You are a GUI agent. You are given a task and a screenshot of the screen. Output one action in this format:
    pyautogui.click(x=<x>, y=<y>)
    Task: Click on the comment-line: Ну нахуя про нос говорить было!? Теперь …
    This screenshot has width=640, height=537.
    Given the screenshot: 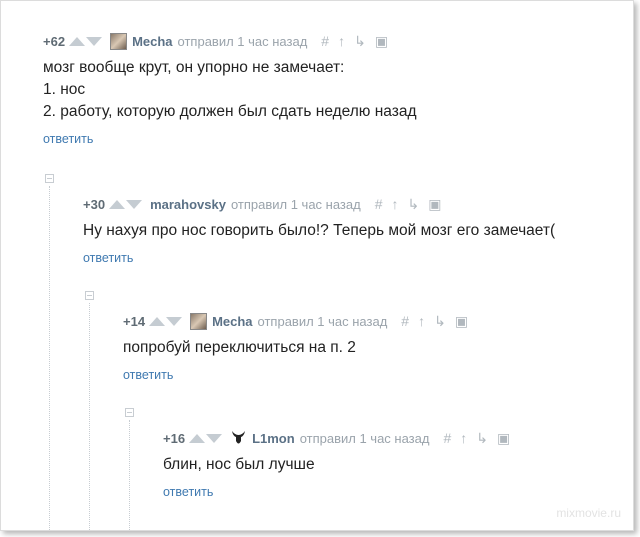 What is the action you would take?
    pyautogui.click(x=319, y=230)
    